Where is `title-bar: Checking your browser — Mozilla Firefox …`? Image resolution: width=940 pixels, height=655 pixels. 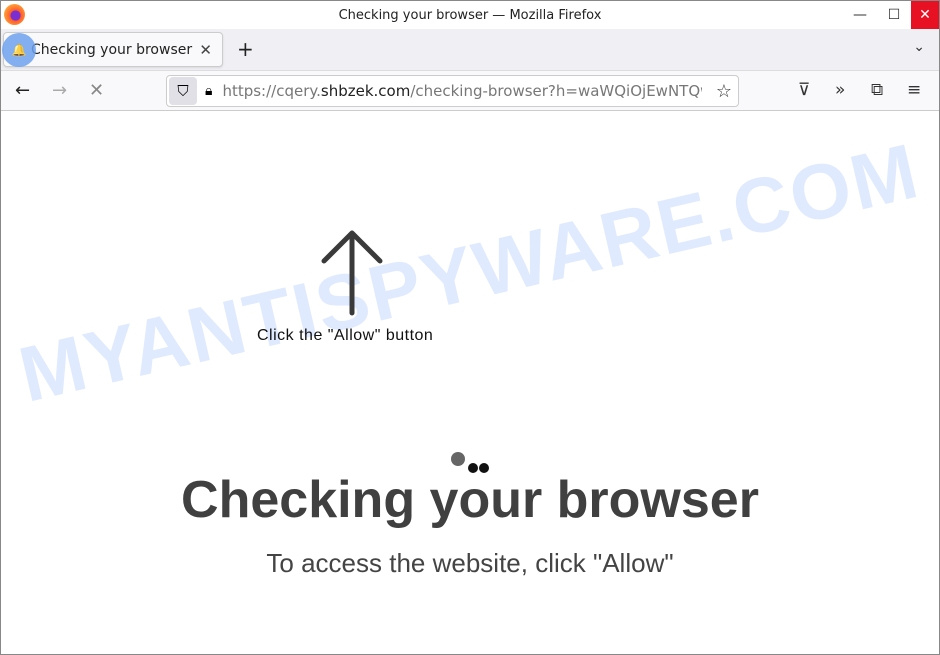
title-bar: Checking your browser — Mozilla Firefox … is located at coordinates (470, 15).